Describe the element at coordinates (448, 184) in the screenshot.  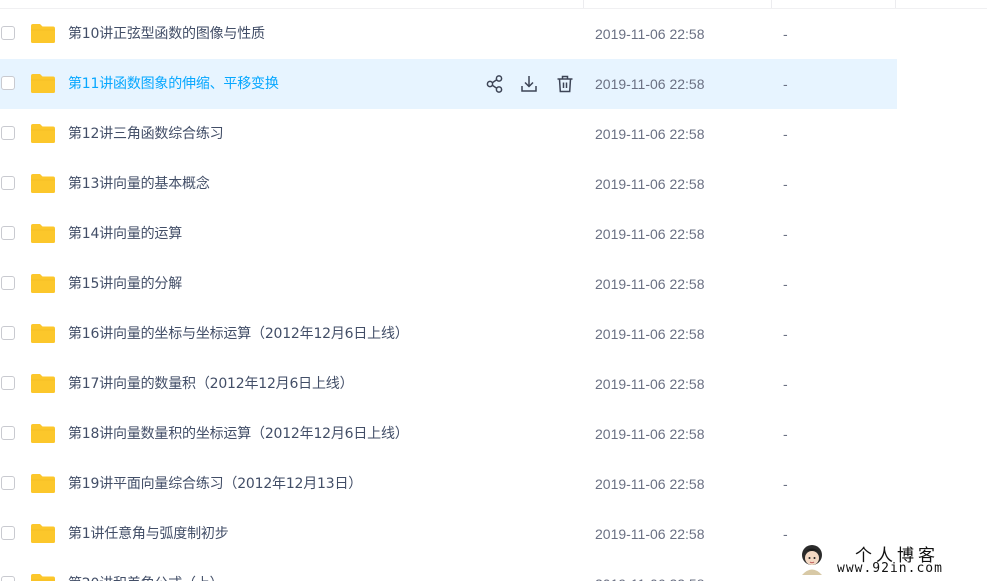
I see `file-row: 第13讲向量的基本概念 2019-11-06 22:58 -` at that location.